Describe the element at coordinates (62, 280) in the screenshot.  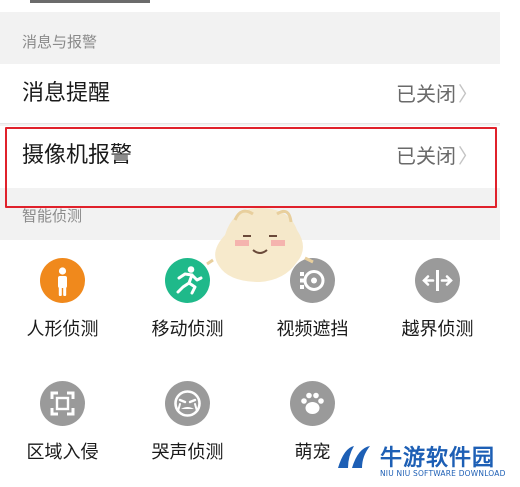
I see `person-icon` at that location.